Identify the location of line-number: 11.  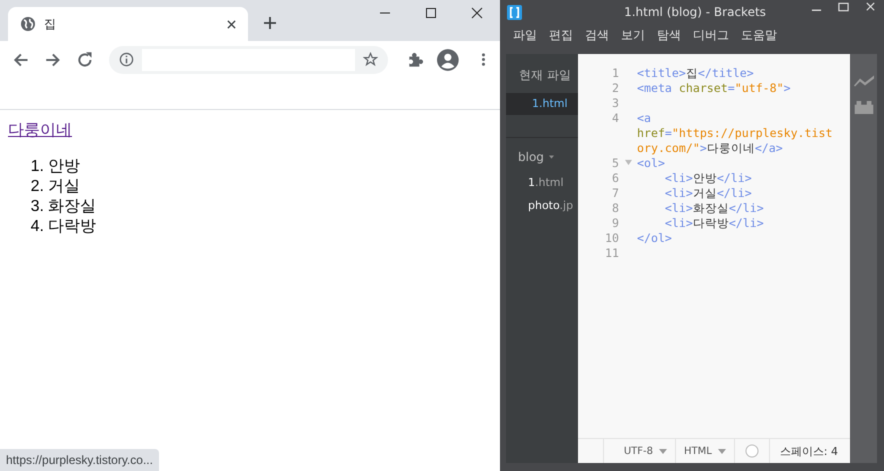
(611, 253).